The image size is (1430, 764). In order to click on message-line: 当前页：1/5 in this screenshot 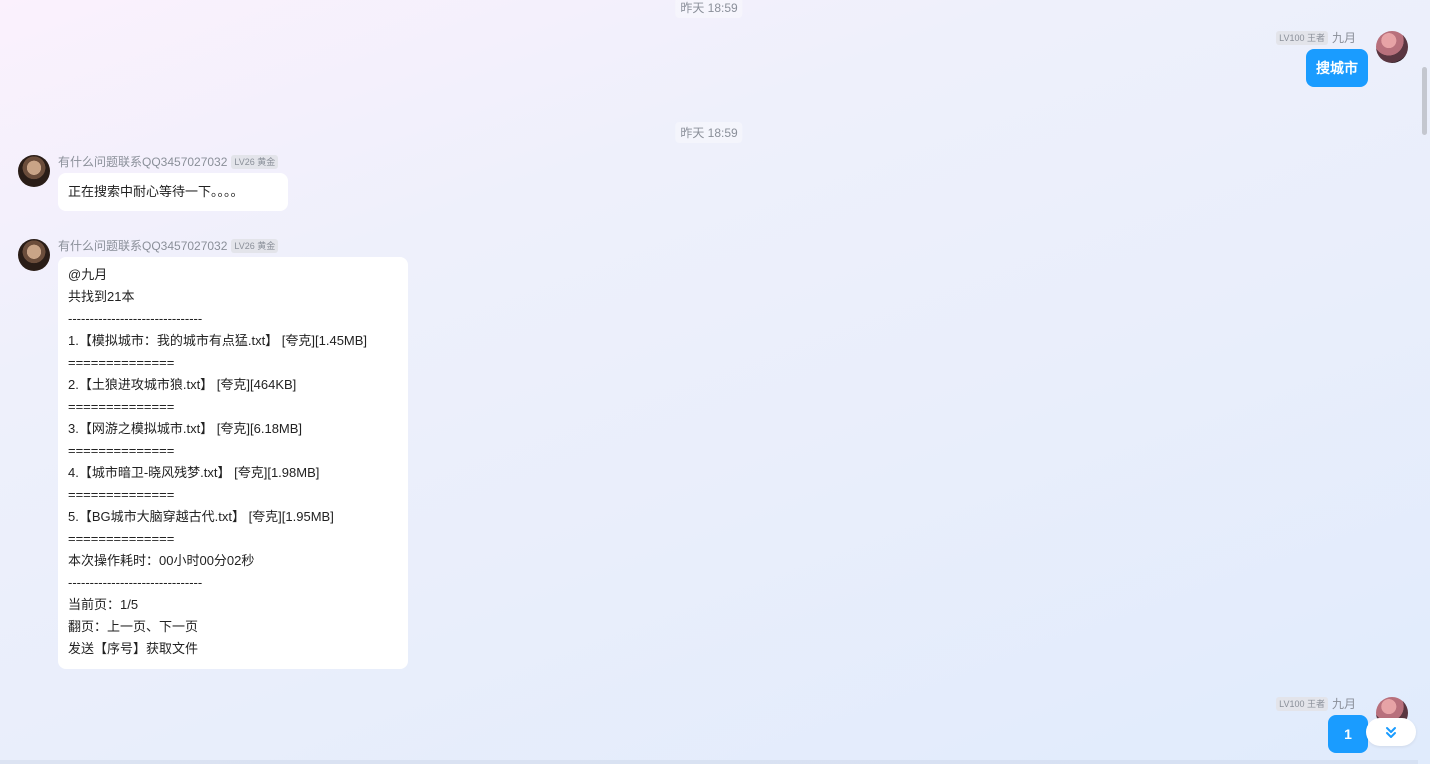, I will do `click(103, 604)`.